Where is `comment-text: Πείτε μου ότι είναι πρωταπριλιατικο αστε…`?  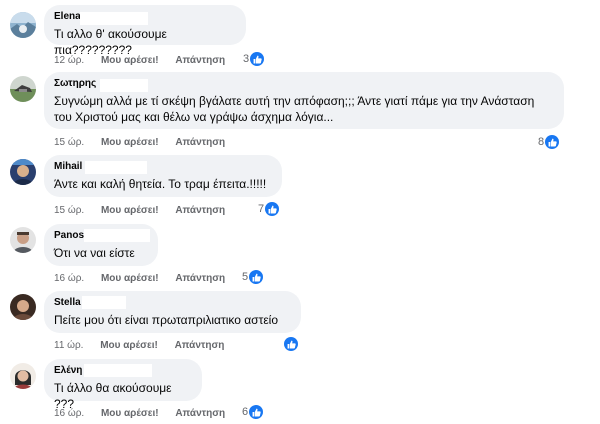
comment-text: Πείτε μου ότι είναι πρωταπριλιατικο αστε… is located at coordinates (166, 320).